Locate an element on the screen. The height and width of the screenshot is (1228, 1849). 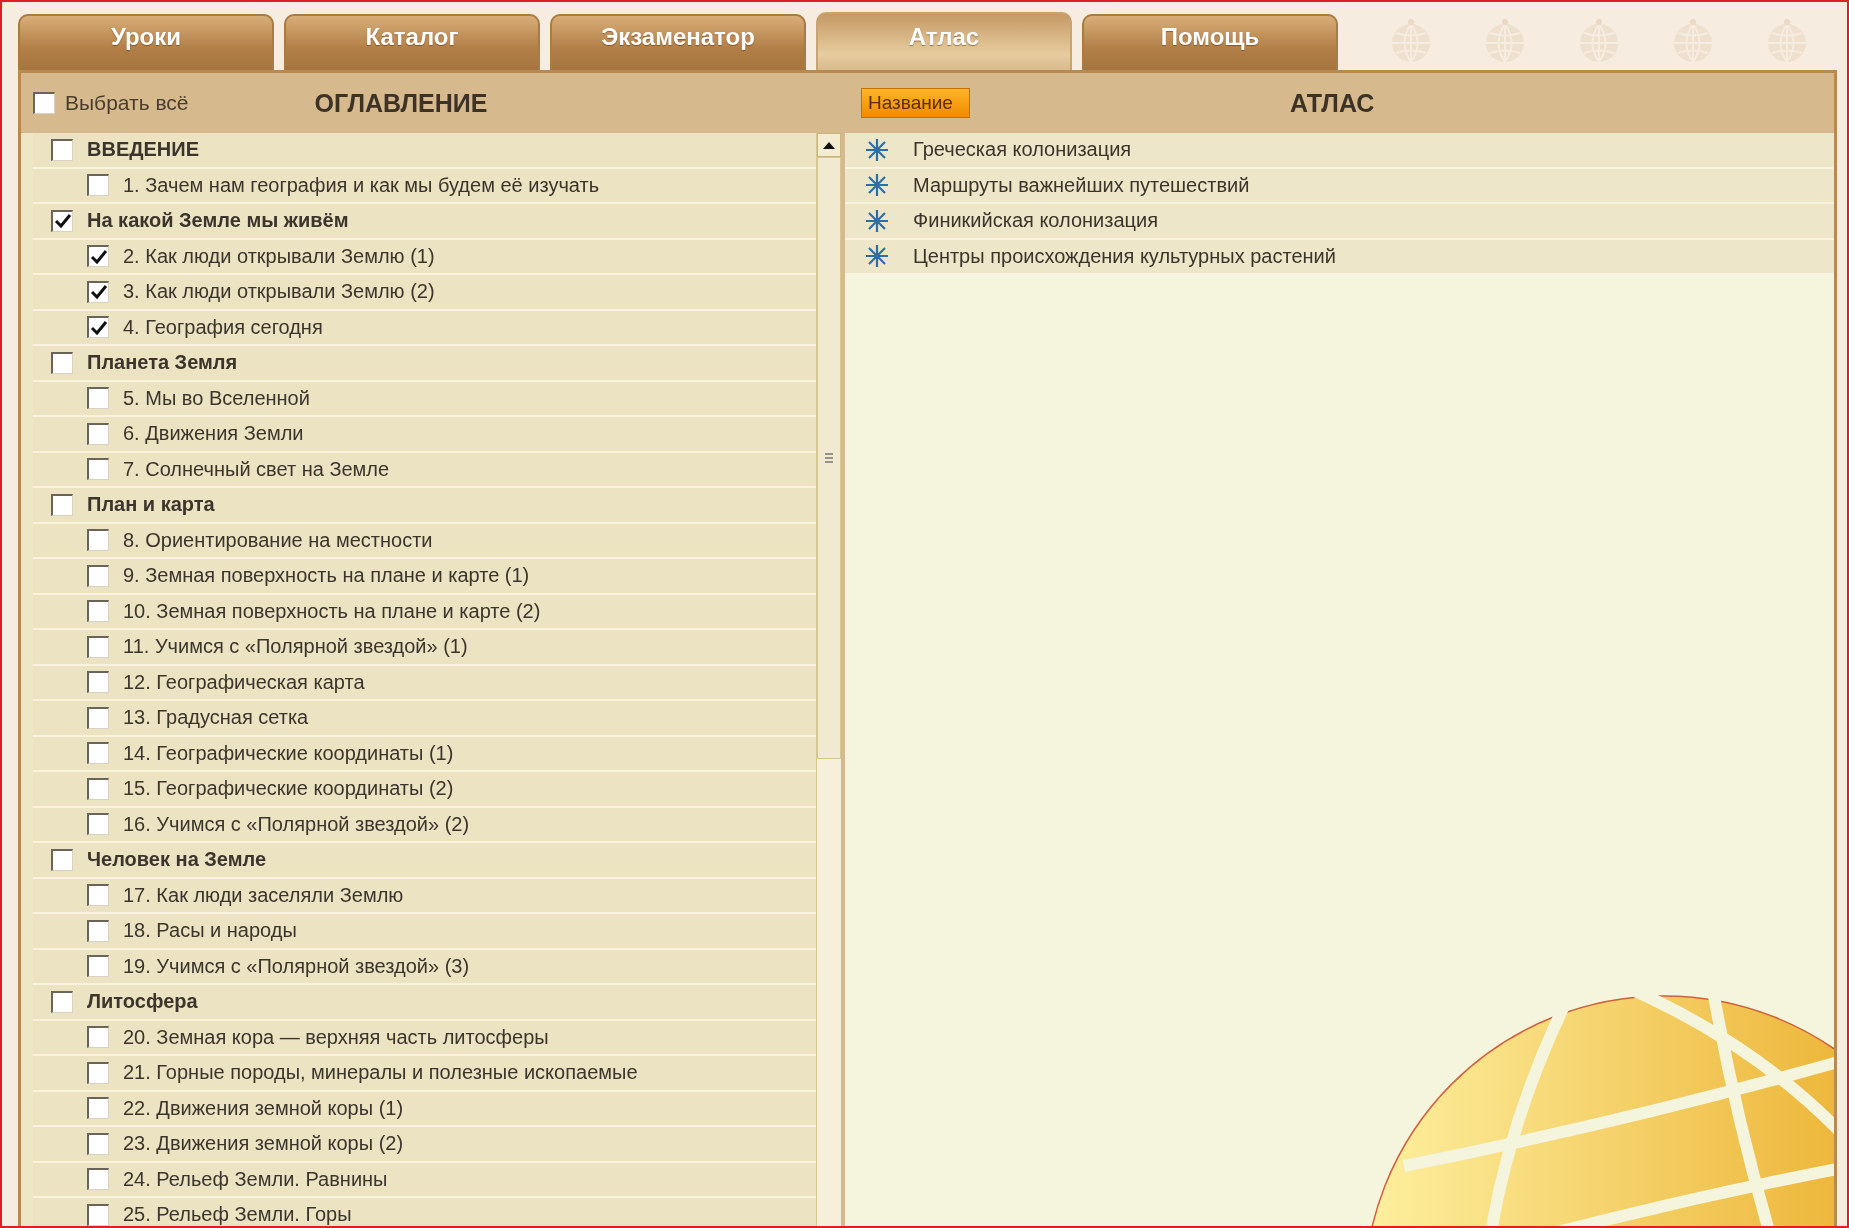
up-arrow-icon is located at coordinates (829, 145).